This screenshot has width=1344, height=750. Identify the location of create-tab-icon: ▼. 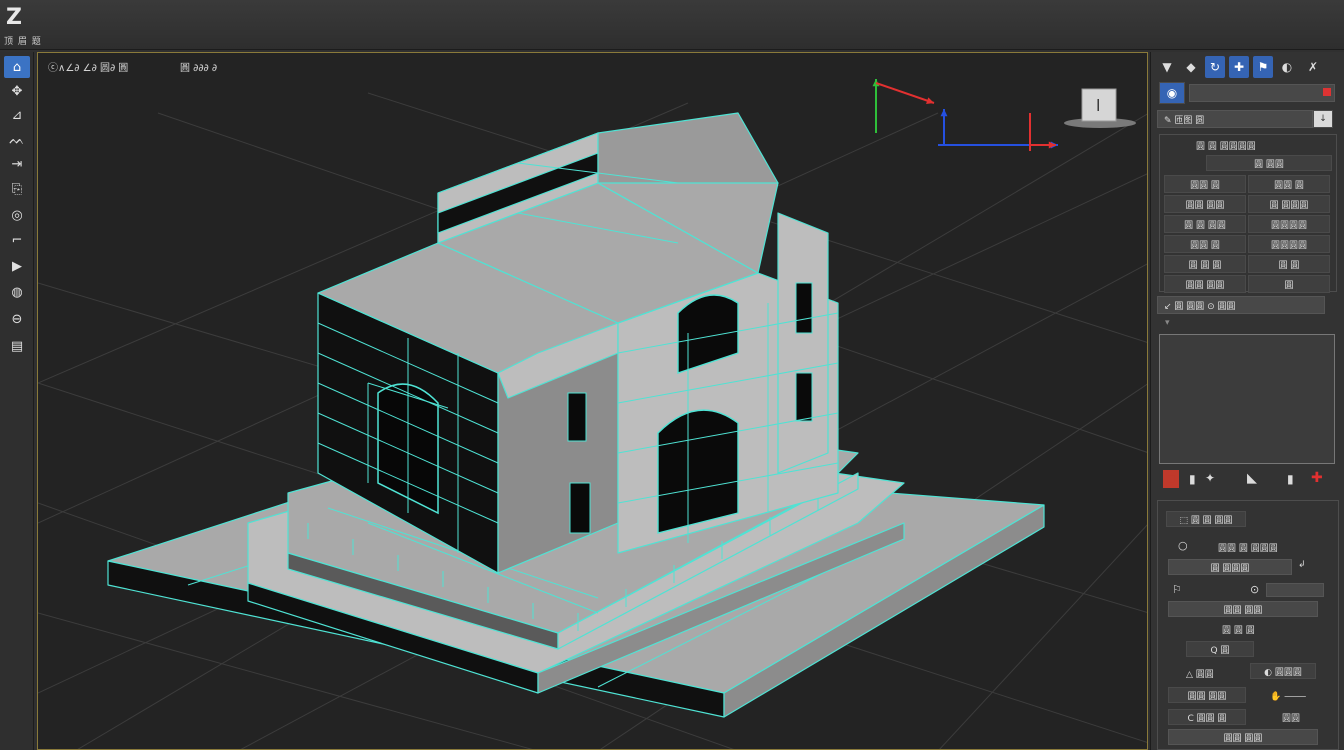
(1167, 67).